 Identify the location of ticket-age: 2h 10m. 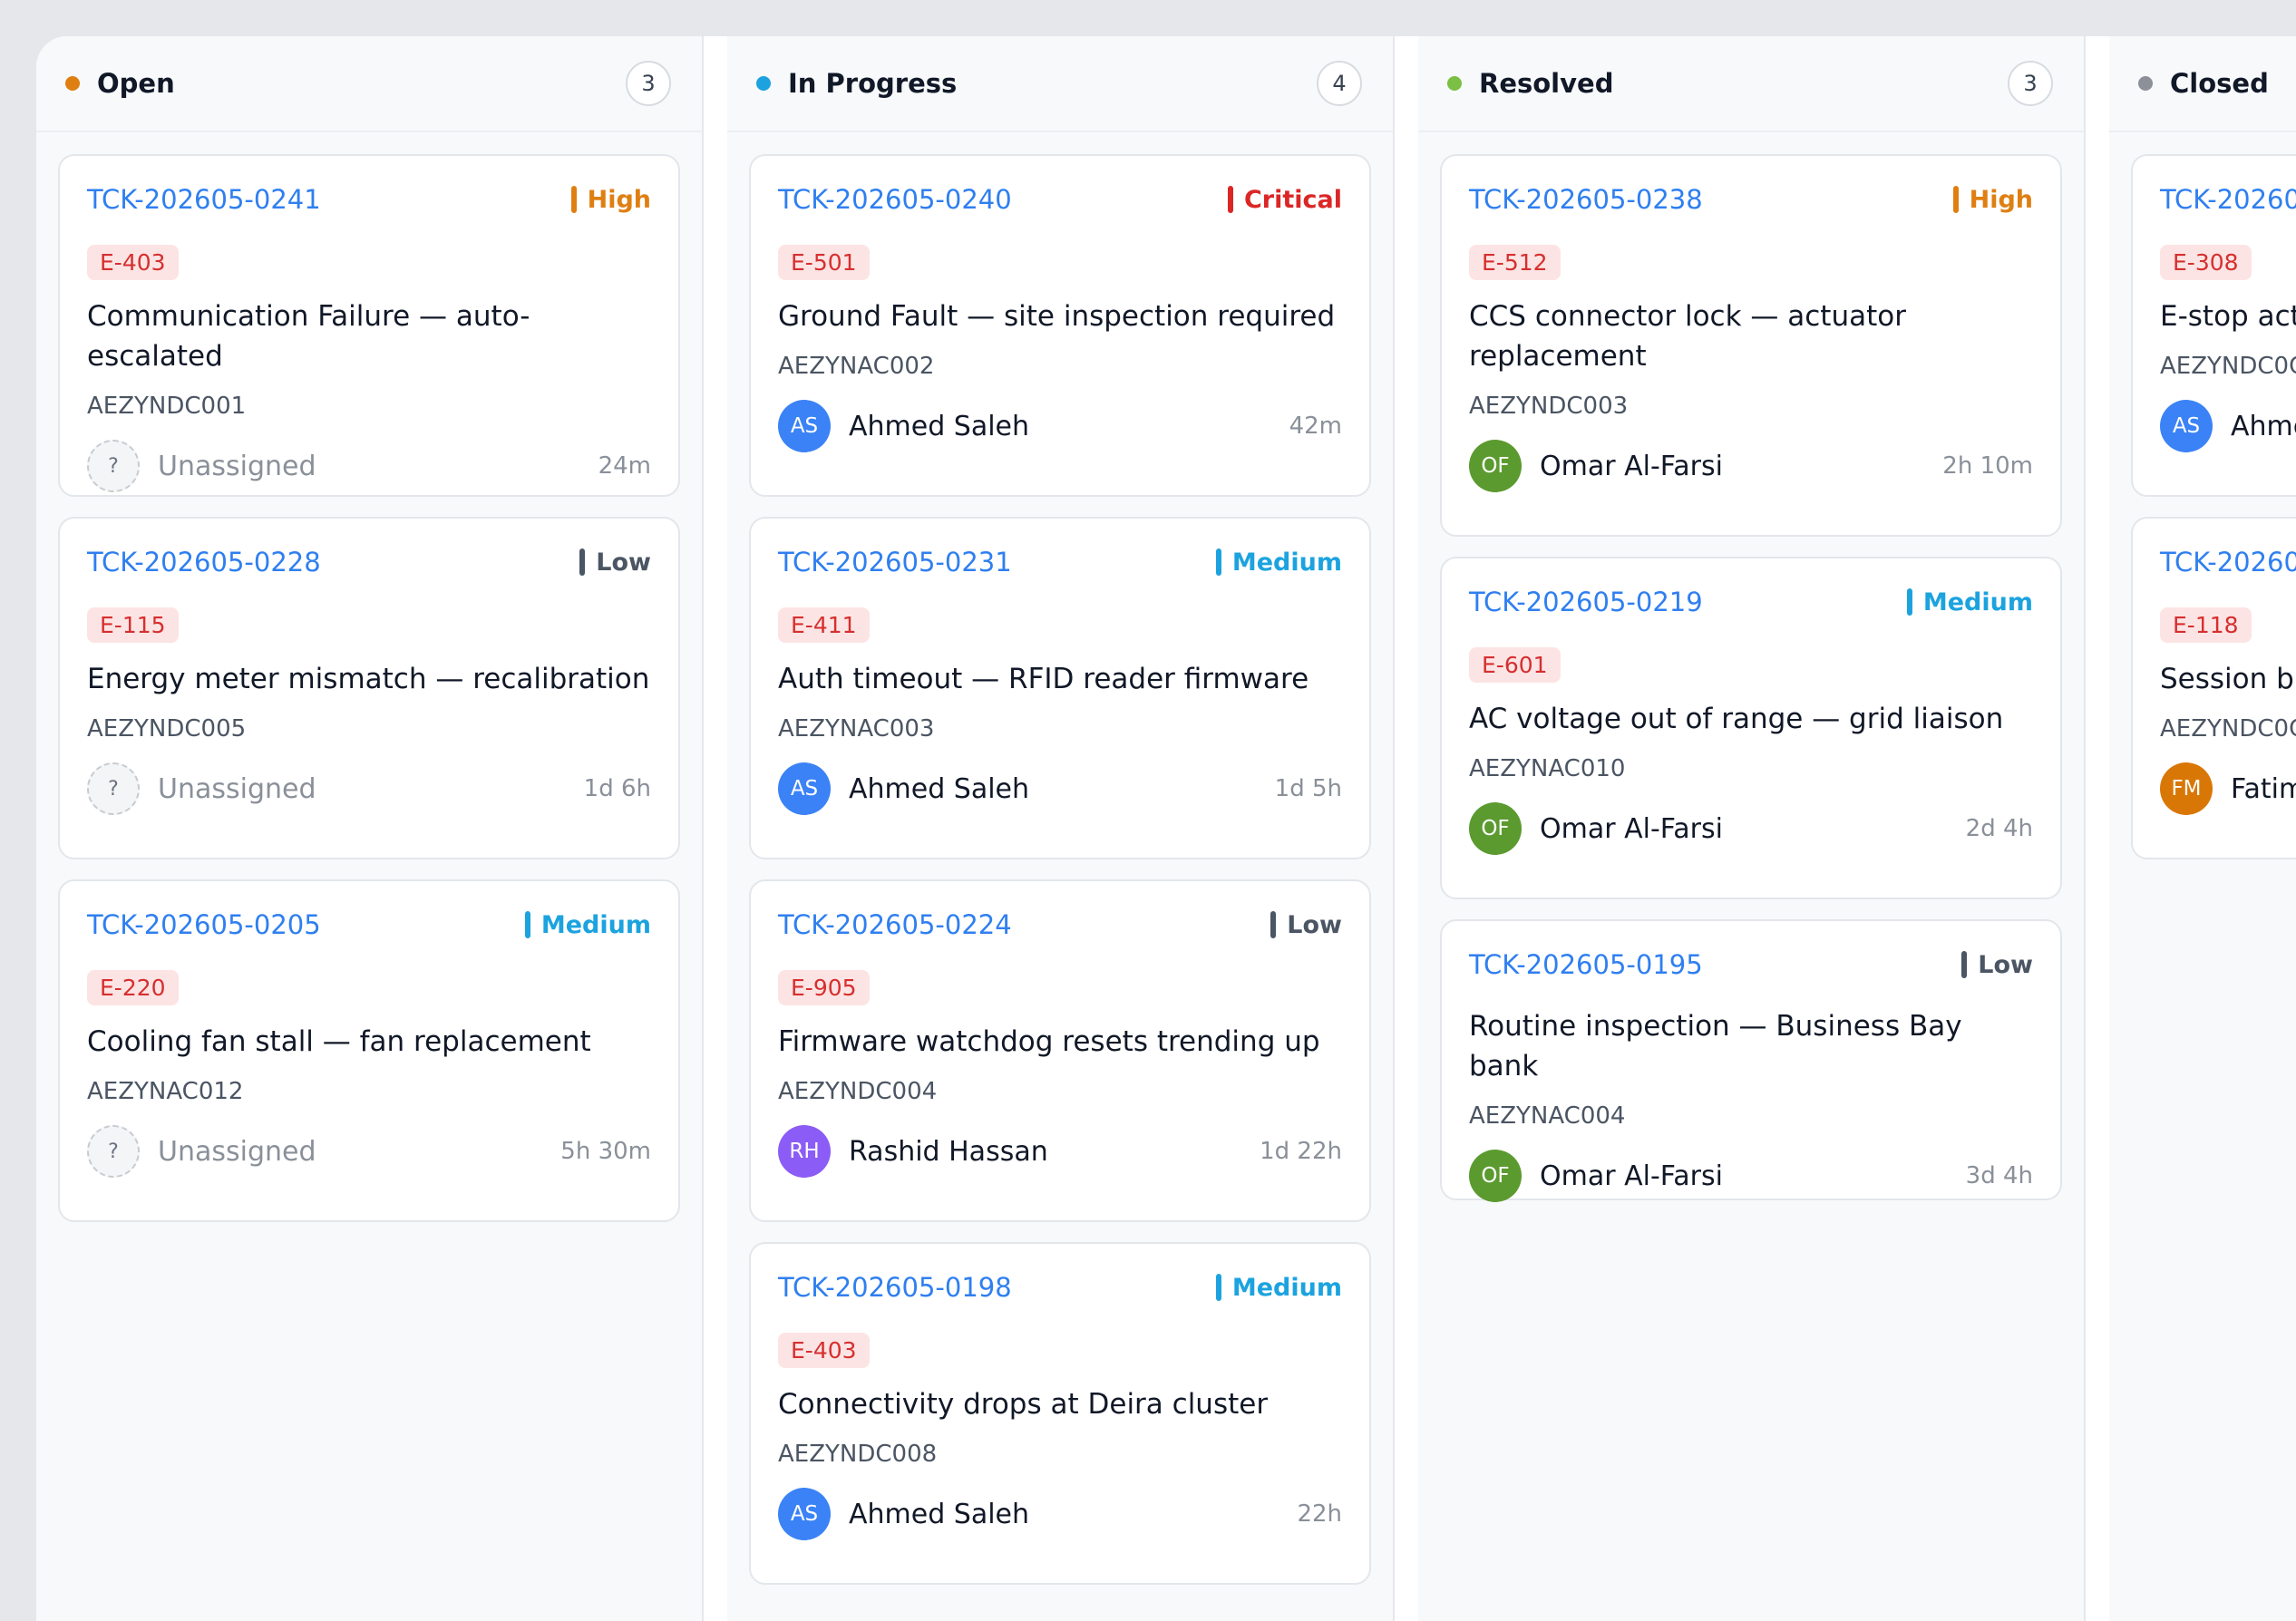
(1987, 466).